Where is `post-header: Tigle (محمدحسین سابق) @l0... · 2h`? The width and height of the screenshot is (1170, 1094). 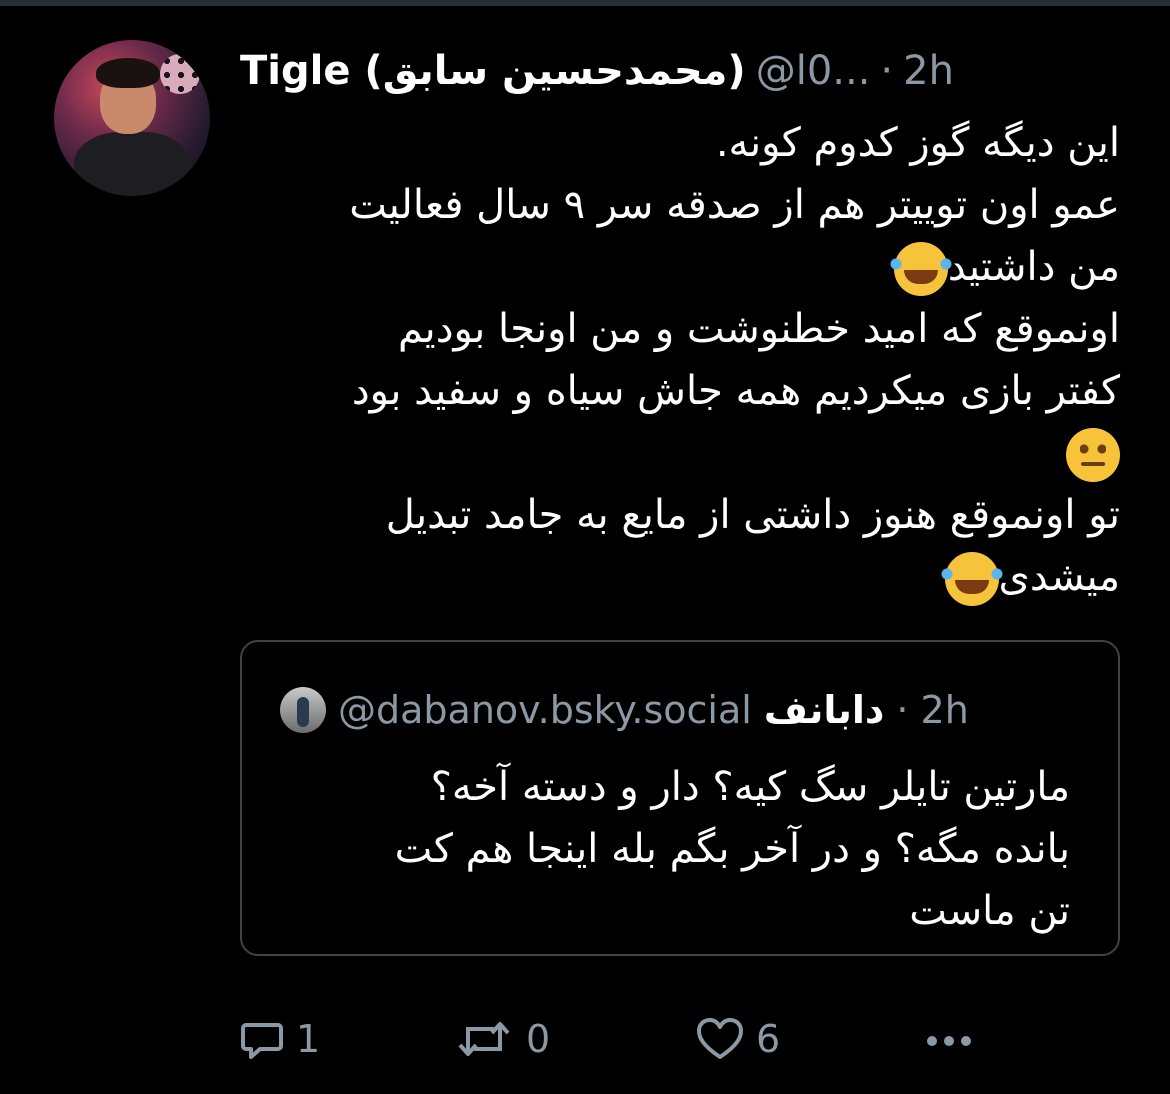 post-header: Tigle (محمدحسین سابق) @l0... · 2h is located at coordinates (597, 71).